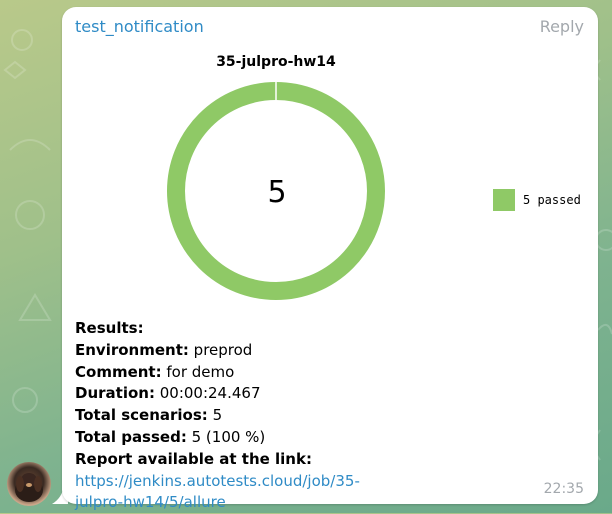 The height and width of the screenshot is (514, 612). What do you see at coordinates (276, 192) in the screenshot?
I see `chart-center-label: 5` at bounding box center [276, 192].